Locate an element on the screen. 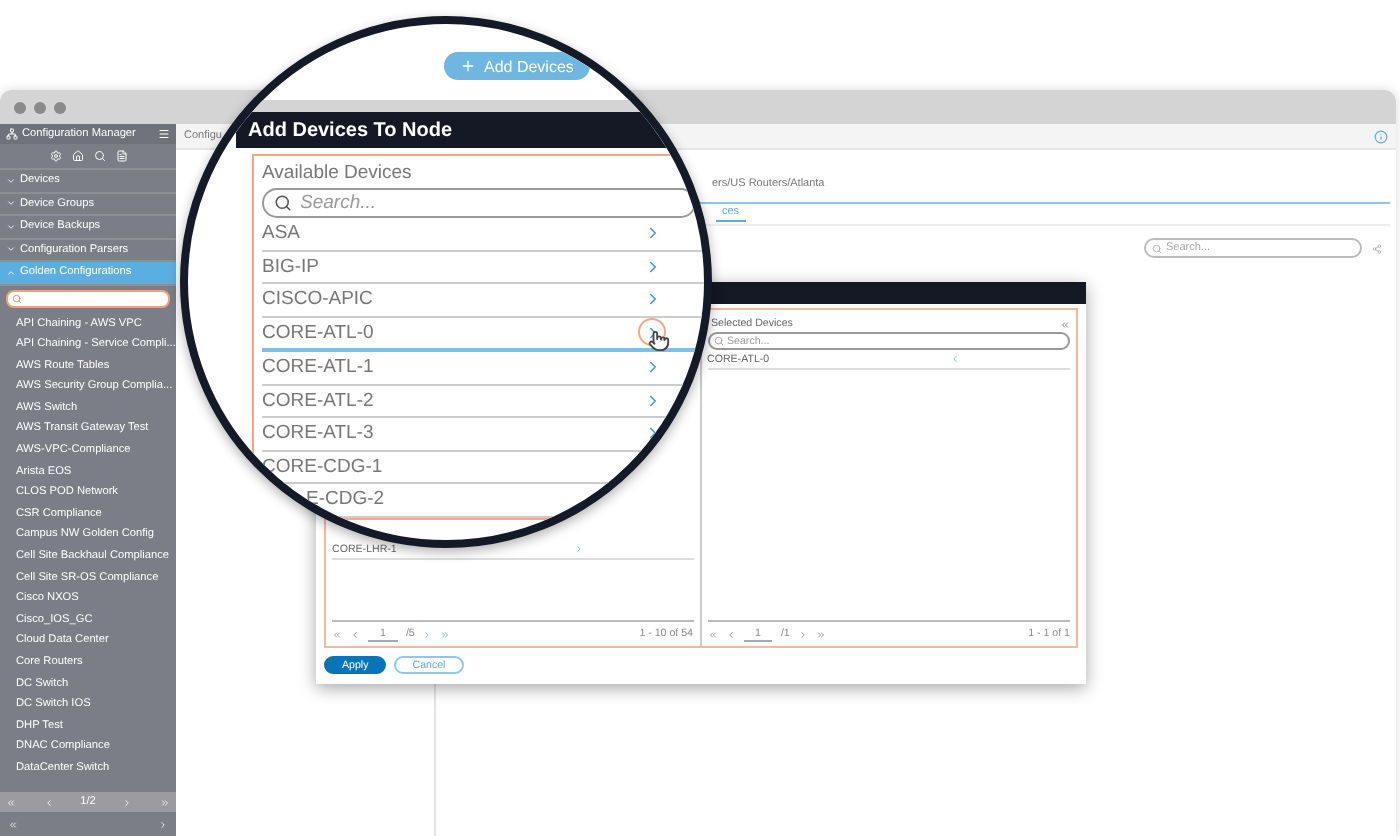 The image size is (1400, 836). device-row: CORE-ATL-1 is located at coordinates (483, 368).